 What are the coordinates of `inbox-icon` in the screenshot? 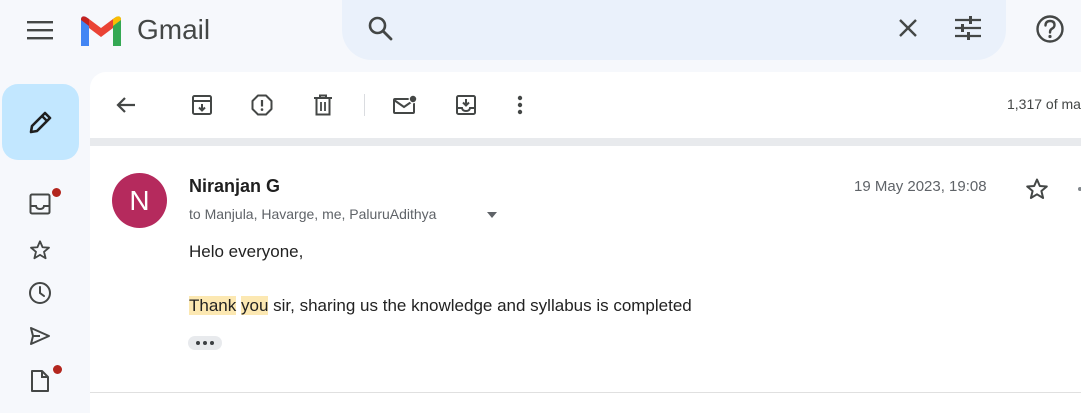 It's located at (40, 204).